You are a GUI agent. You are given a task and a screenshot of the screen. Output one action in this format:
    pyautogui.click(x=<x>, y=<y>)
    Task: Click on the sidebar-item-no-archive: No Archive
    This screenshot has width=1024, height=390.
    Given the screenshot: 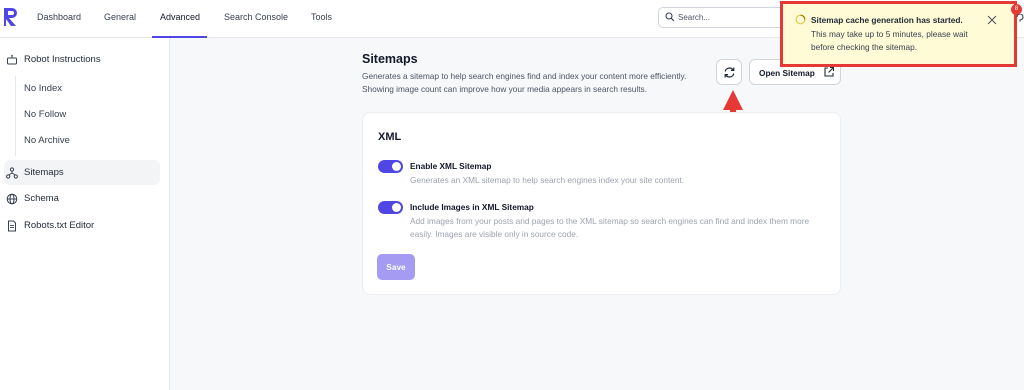 What is the action you would take?
    pyautogui.click(x=47, y=140)
    